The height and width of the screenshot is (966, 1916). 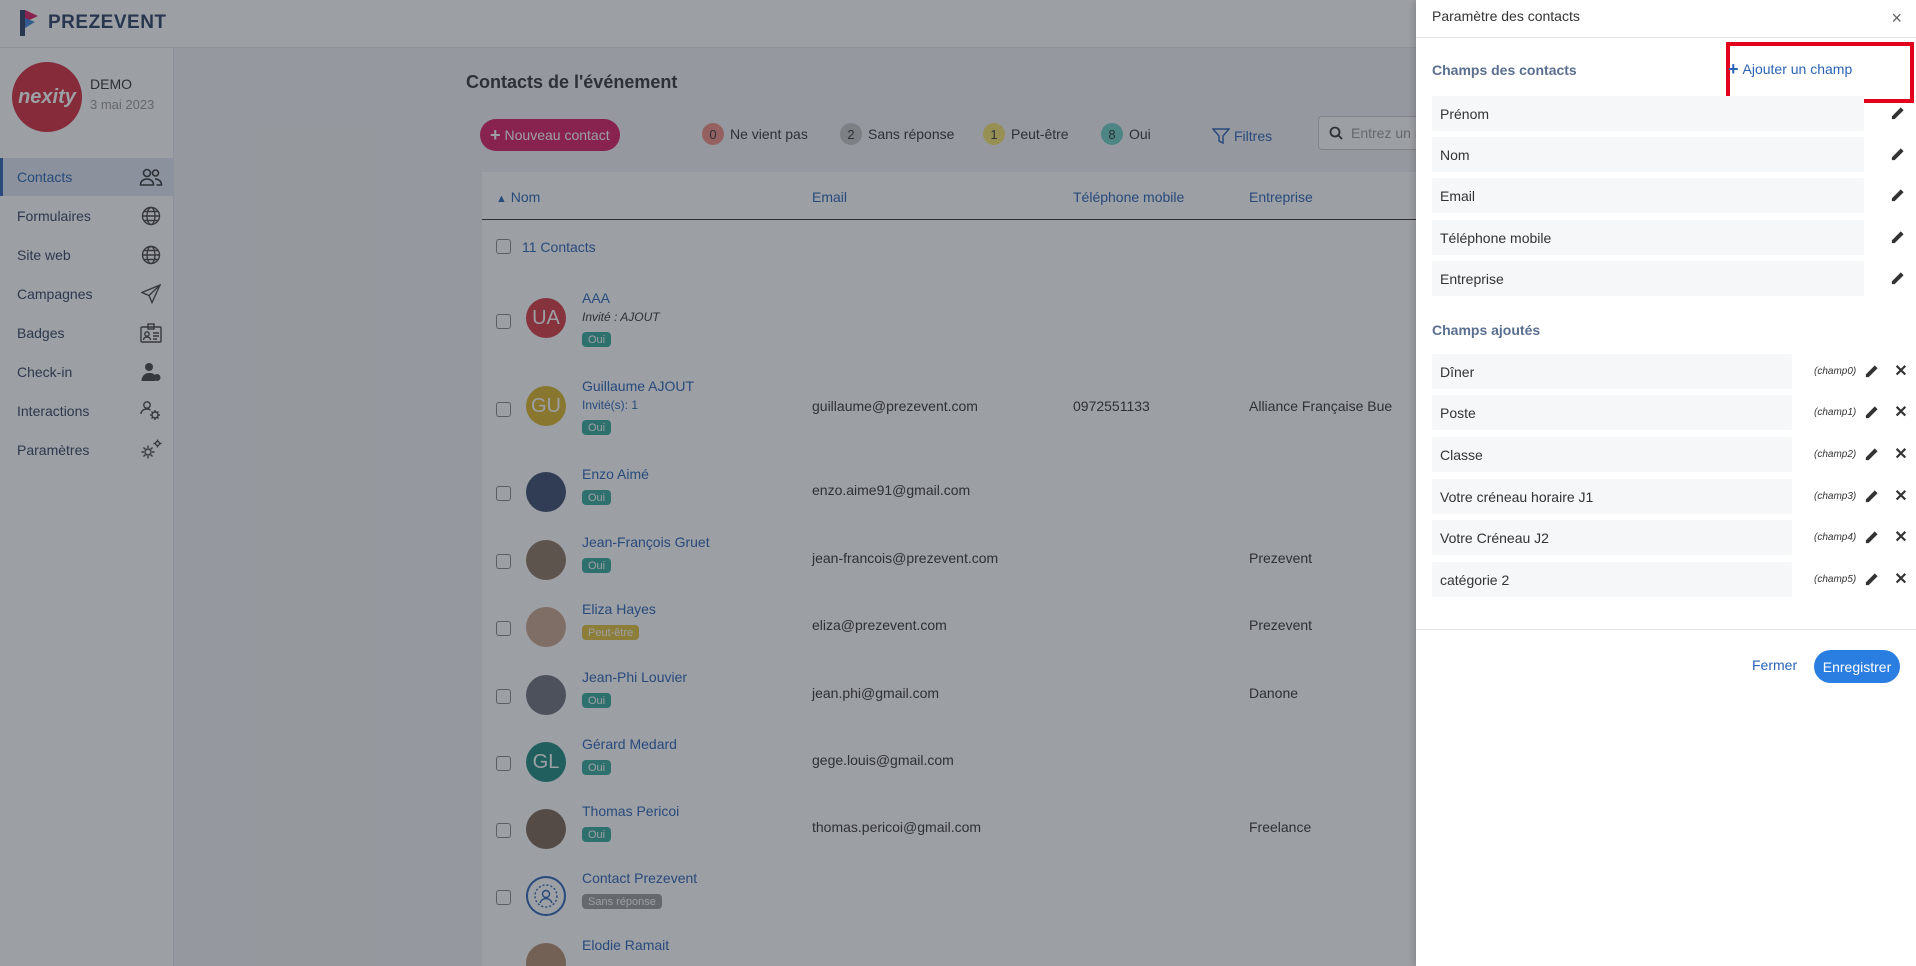 I want to click on contact-field-row: Nom, so click(x=1671, y=154).